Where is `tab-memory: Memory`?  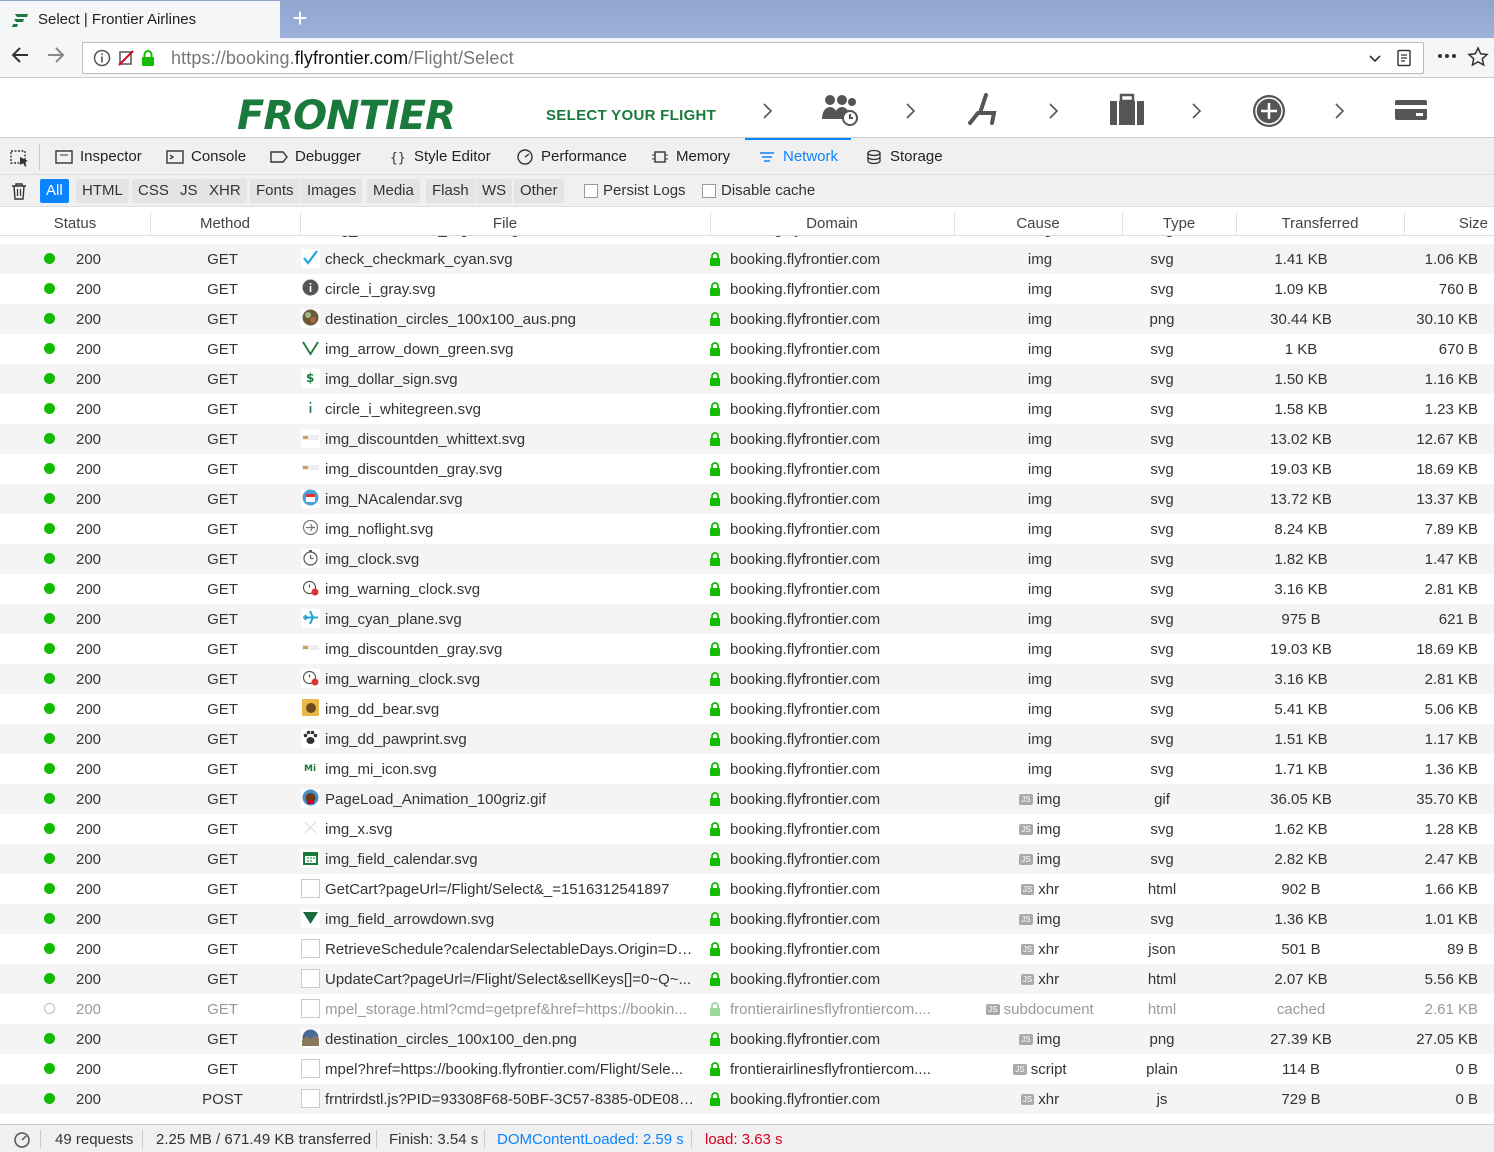
tab-memory: Memory is located at coordinates (690, 156).